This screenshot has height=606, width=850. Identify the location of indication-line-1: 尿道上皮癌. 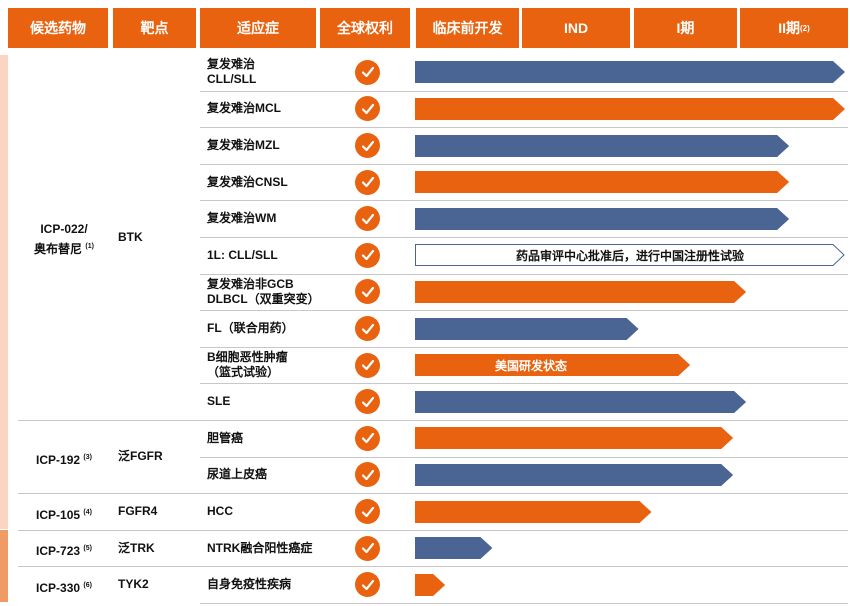
(237, 474).